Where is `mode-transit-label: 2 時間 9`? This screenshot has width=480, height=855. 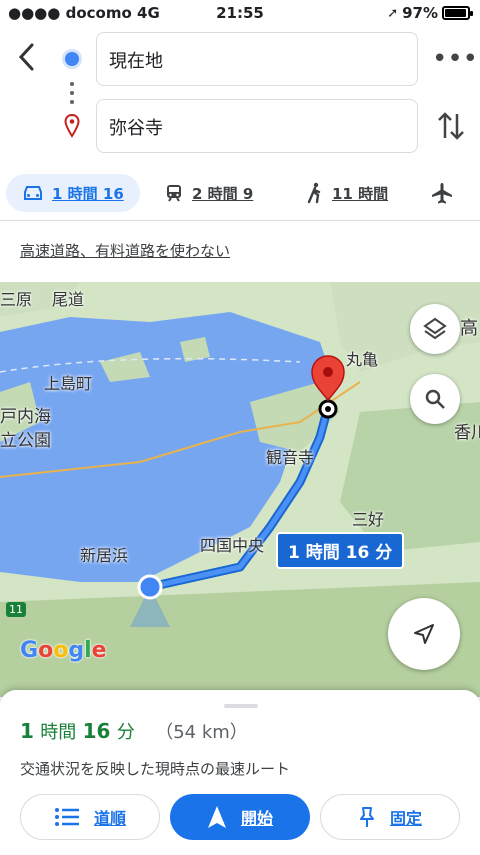 mode-transit-label: 2 時間 9 is located at coordinates (223, 193).